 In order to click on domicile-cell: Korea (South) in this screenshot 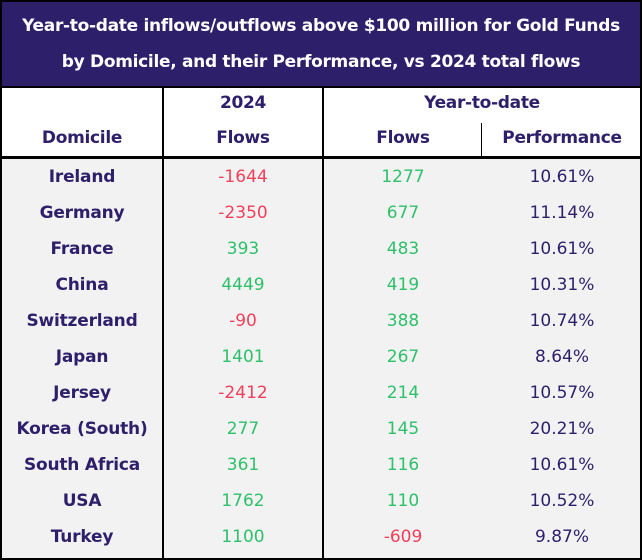, I will do `click(82, 429)`.